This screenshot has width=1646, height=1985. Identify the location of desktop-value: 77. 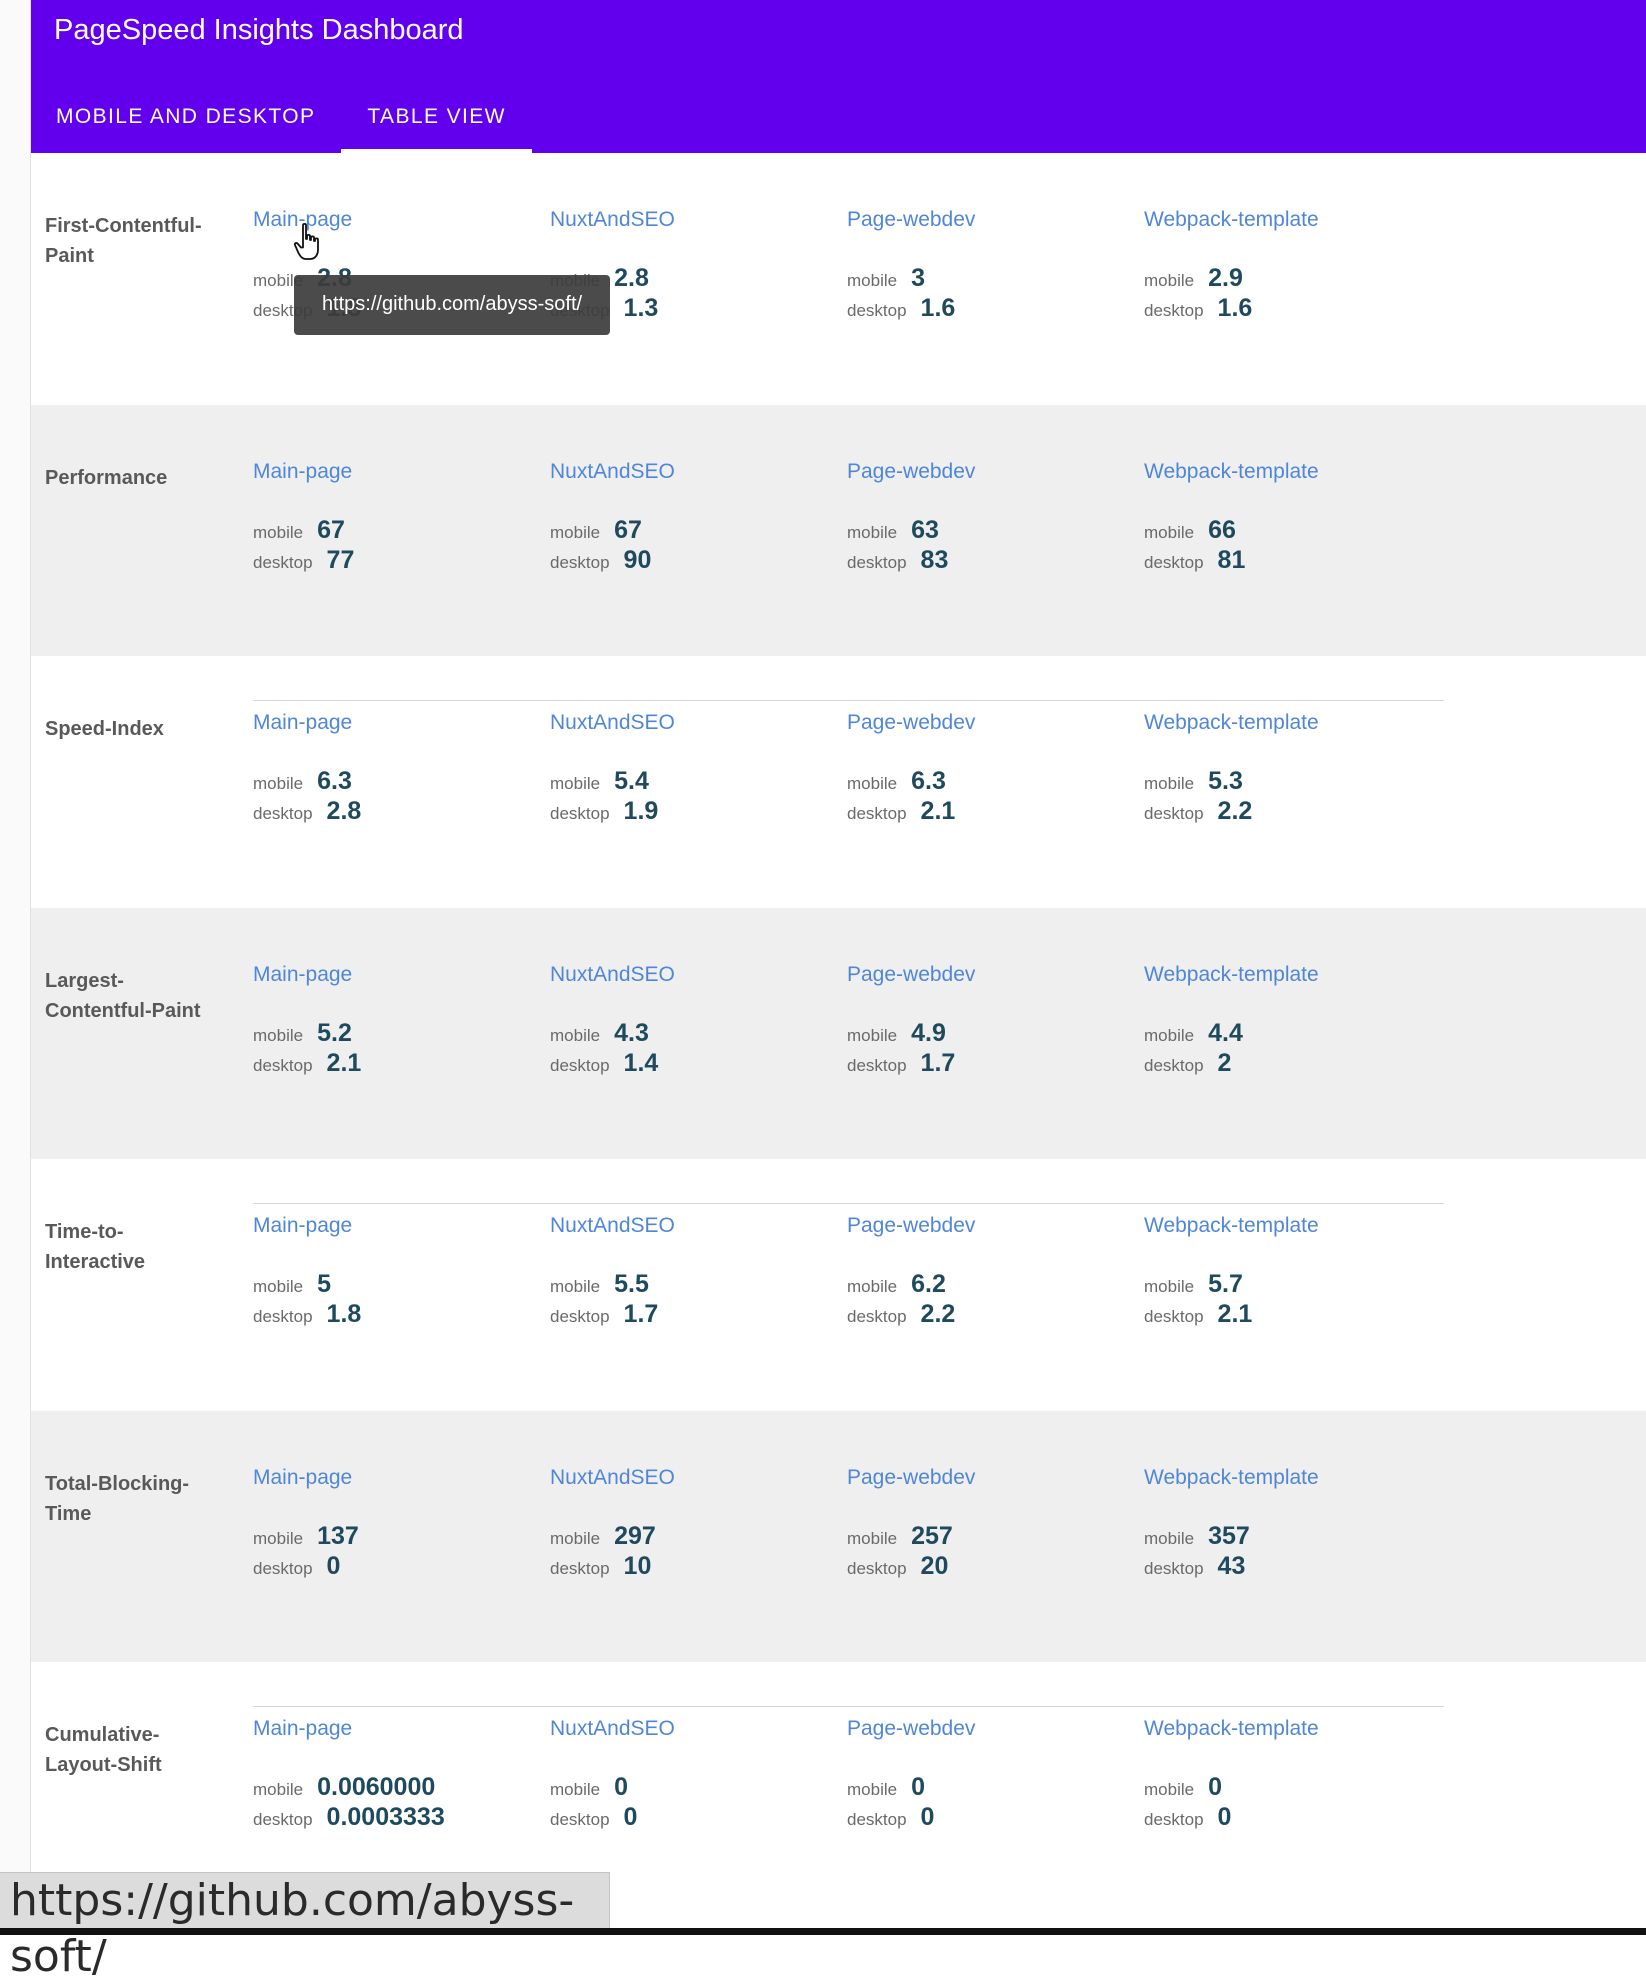
(340, 559).